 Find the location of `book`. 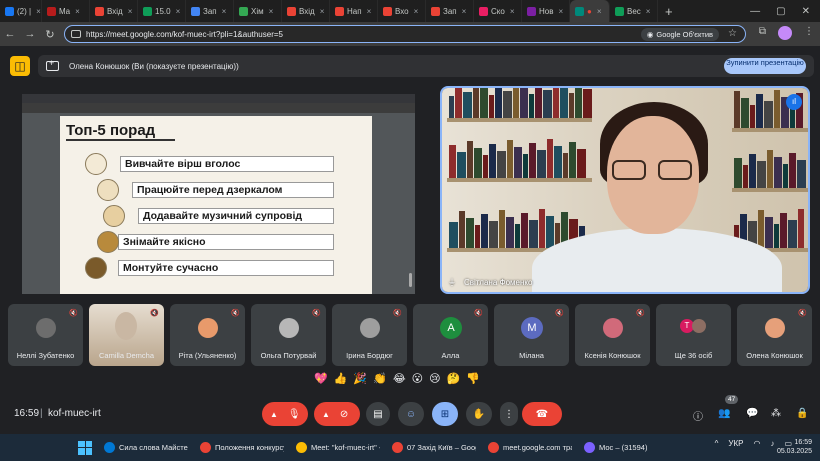

book is located at coordinates (462, 229).